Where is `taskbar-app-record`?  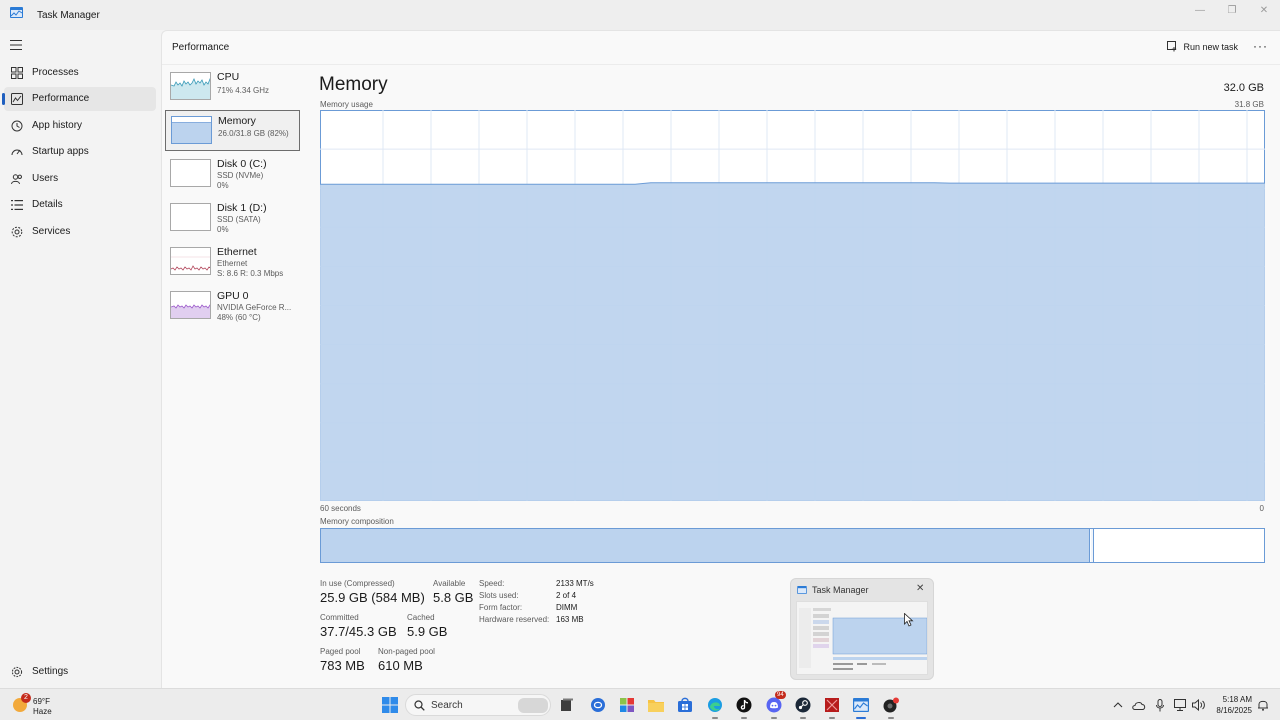
taskbar-app-record is located at coordinates (891, 706).